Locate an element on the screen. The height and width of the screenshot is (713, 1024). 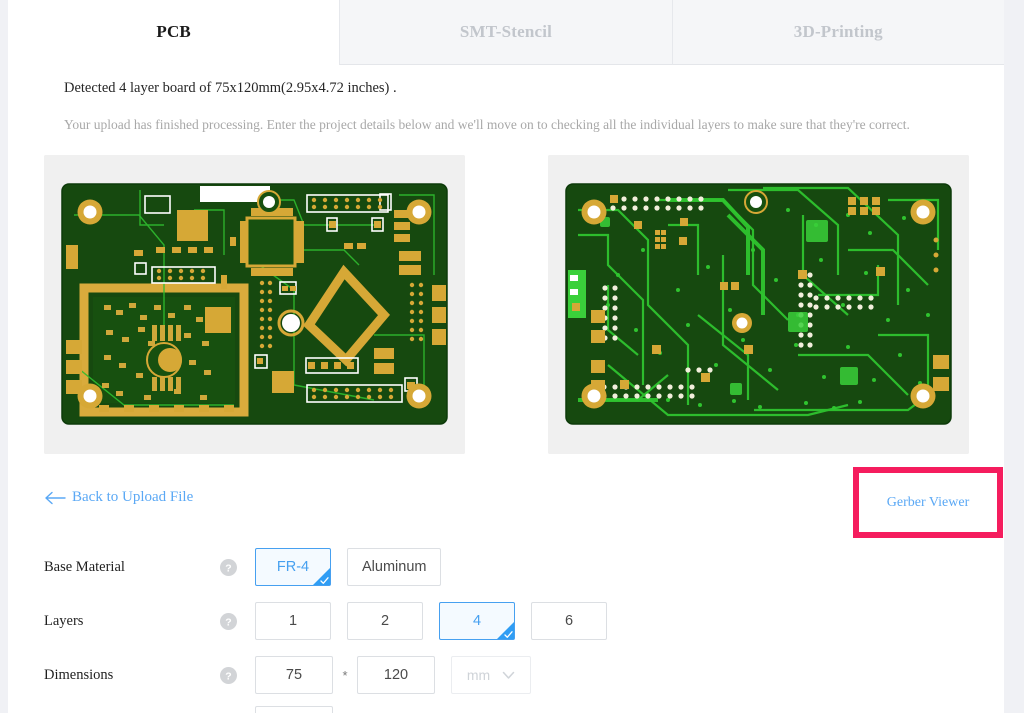
base-material-option-aluminum-label: Aluminum is located at coordinates (394, 567).